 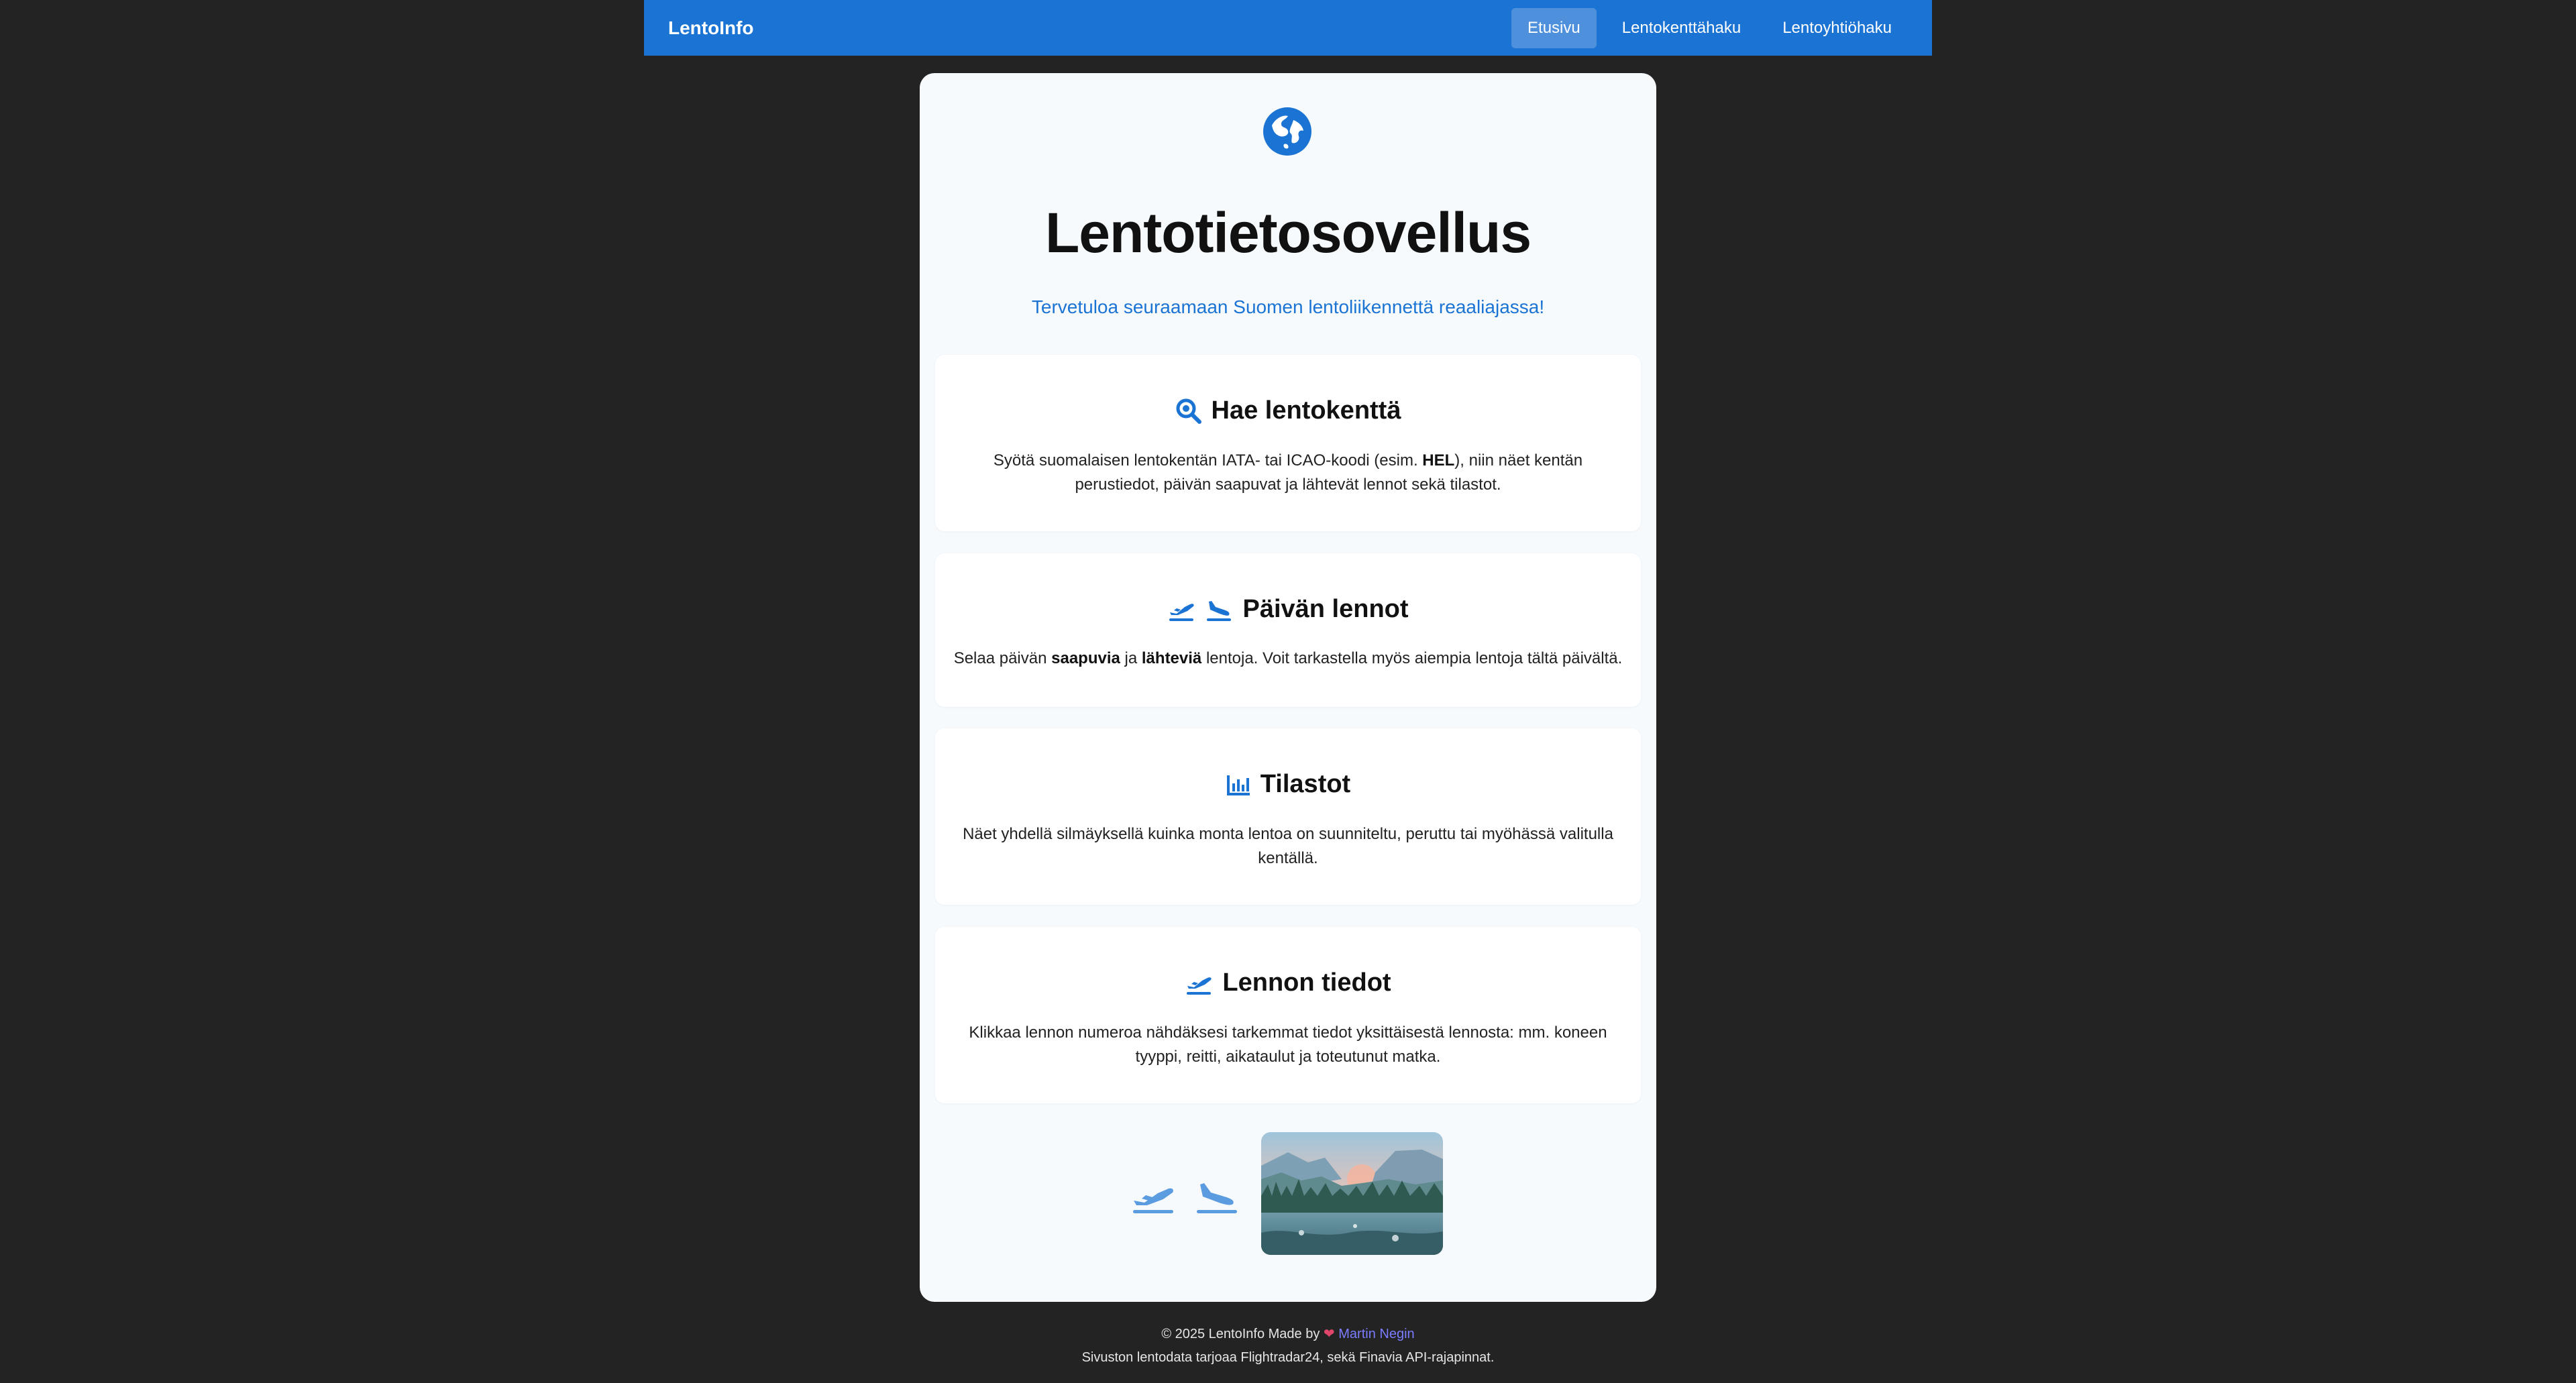 What do you see at coordinates (1188, 411) in the screenshot?
I see `search-icon` at bounding box center [1188, 411].